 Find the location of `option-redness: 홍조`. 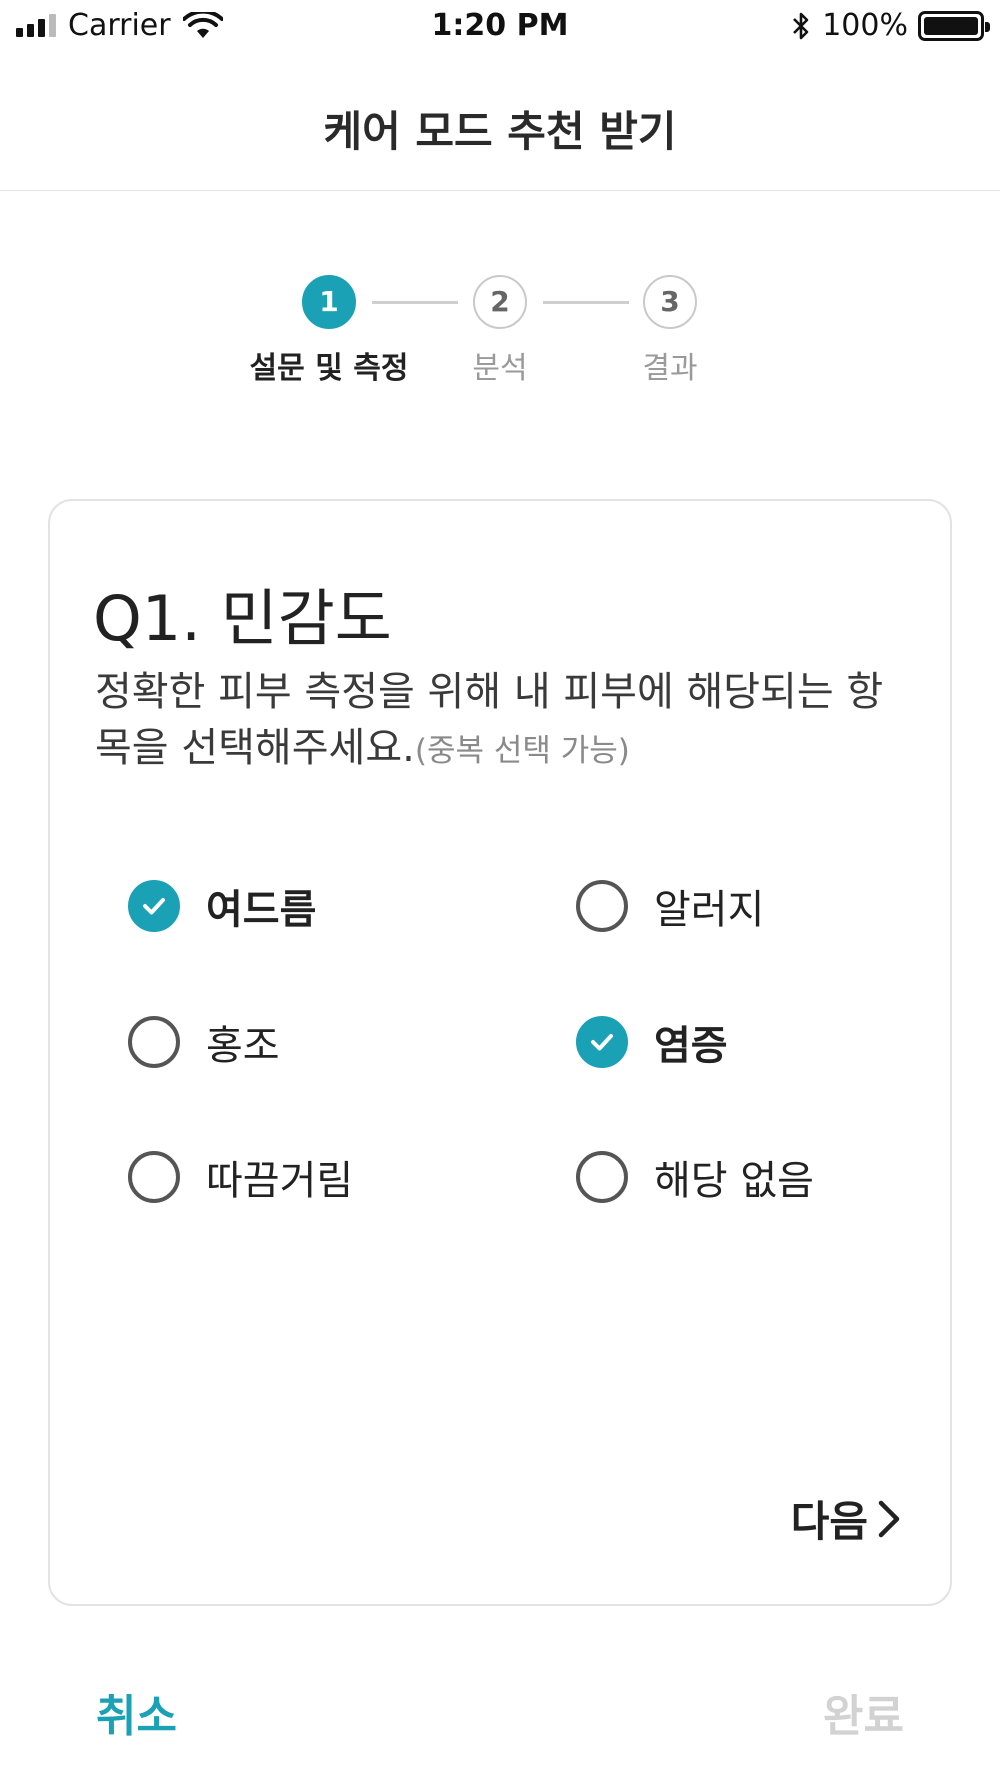

option-redness: 홍조 is located at coordinates (204, 1042).